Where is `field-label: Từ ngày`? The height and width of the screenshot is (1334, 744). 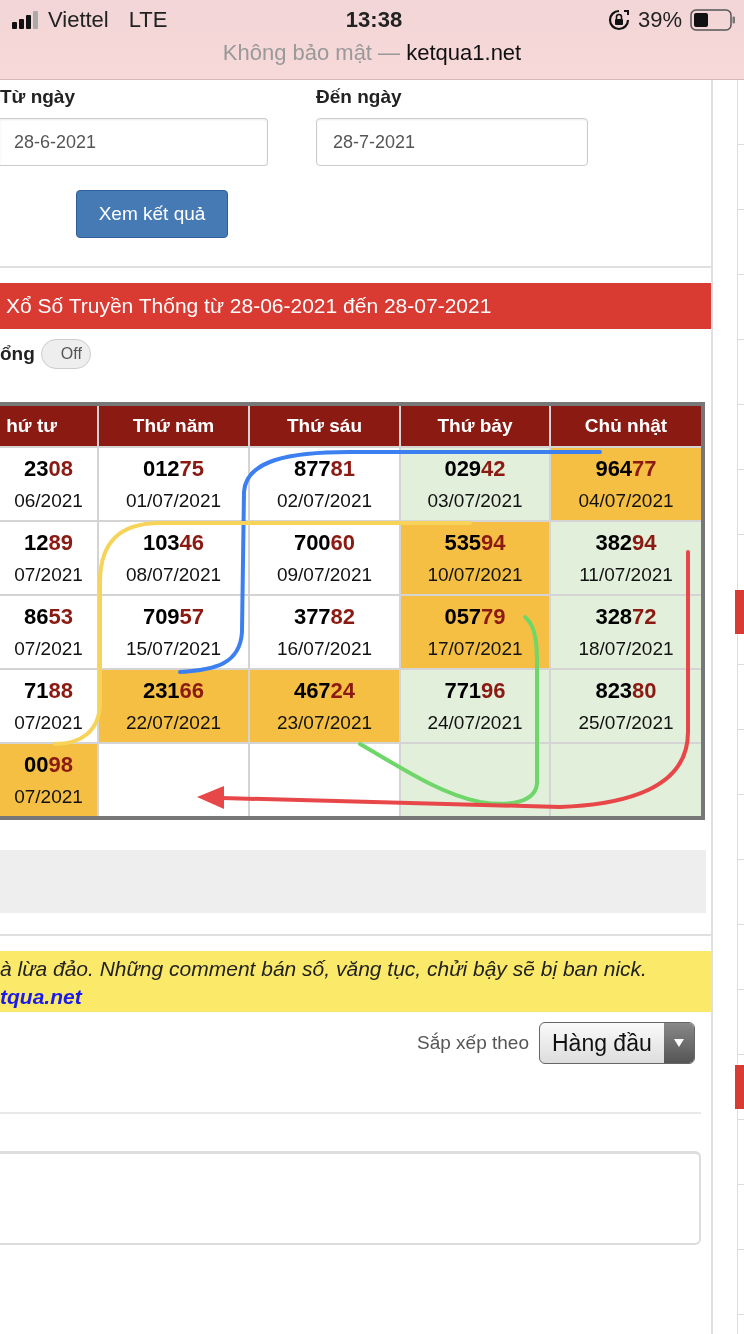
field-label: Từ ngày is located at coordinates (38, 97).